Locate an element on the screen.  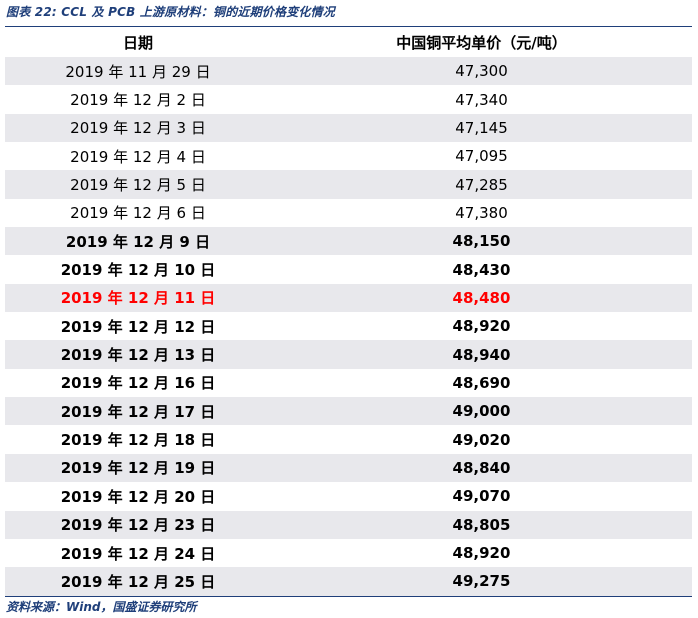
table-row: 2019 年 12 月 9 日 48,150 is located at coordinates (348, 241).